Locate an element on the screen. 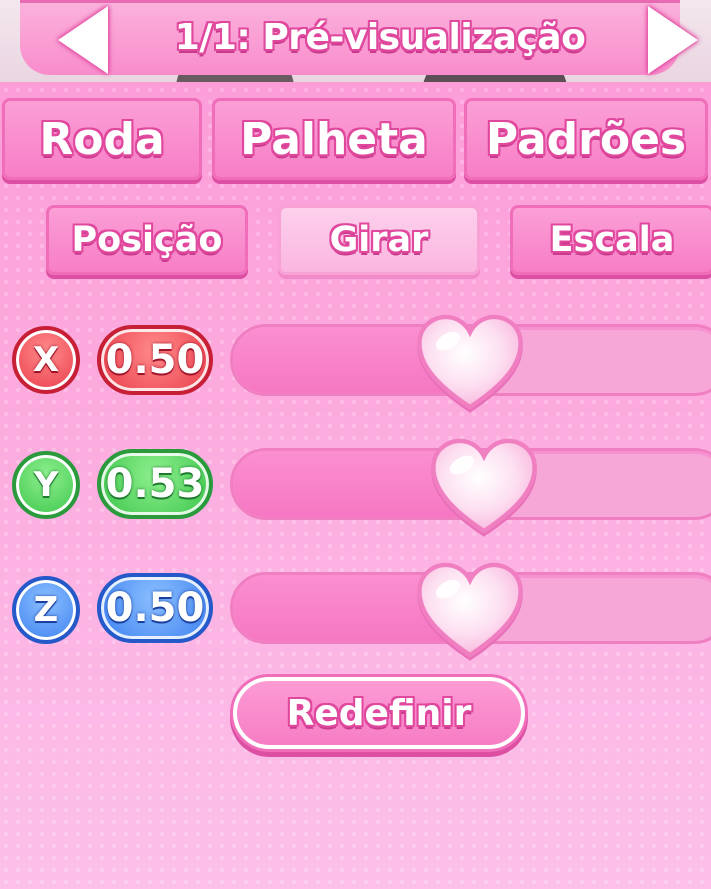 The height and width of the screenshot is (889, 711). x-axis-label: X is located at coordinates (46, 360).